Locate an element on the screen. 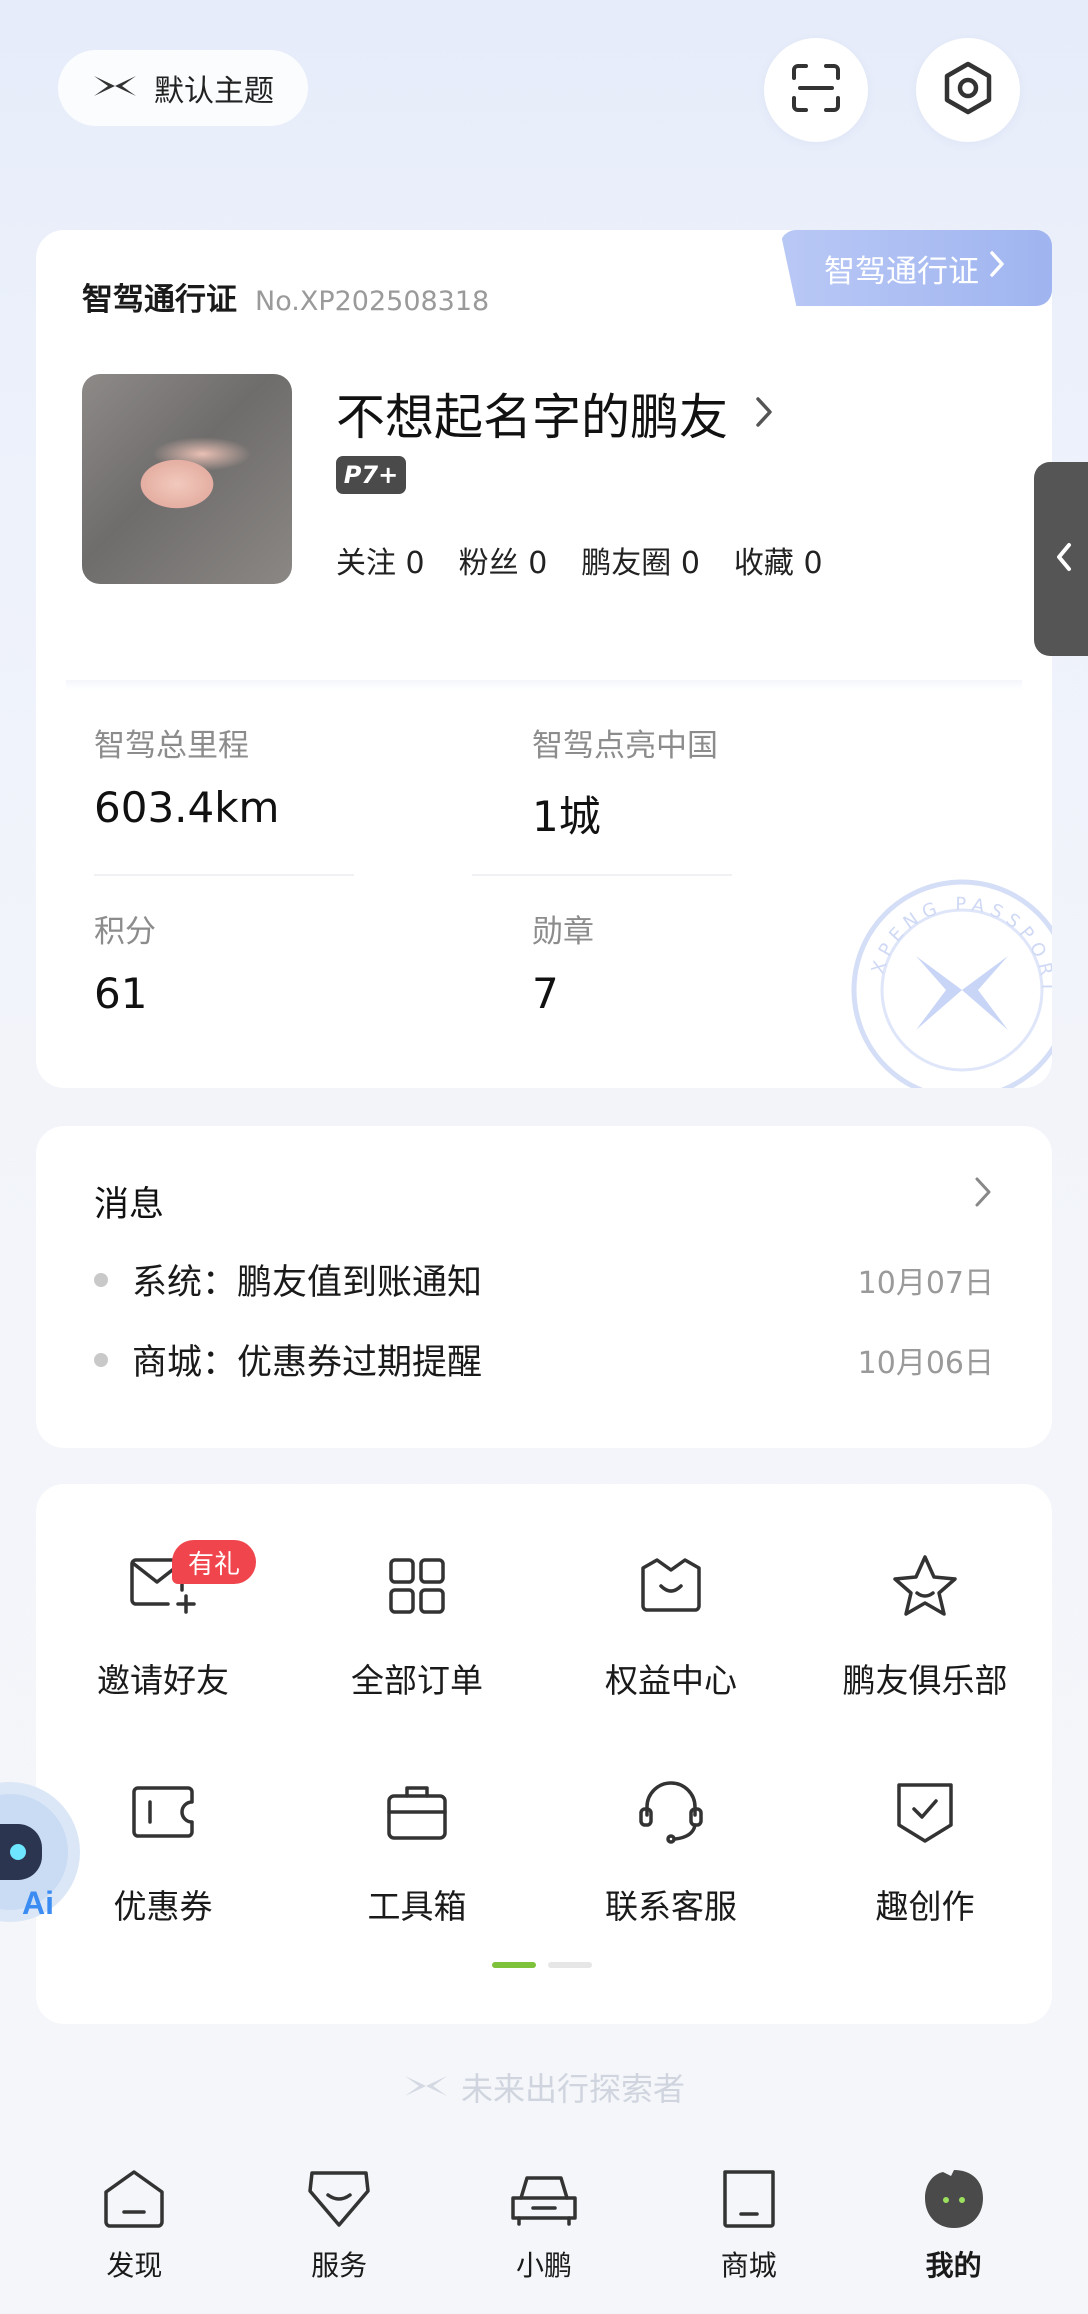 Image resolution: width=1088 pixels, height=2314 pixels. stat-medals: 勋章 7 is located at coordinates (563, 962).